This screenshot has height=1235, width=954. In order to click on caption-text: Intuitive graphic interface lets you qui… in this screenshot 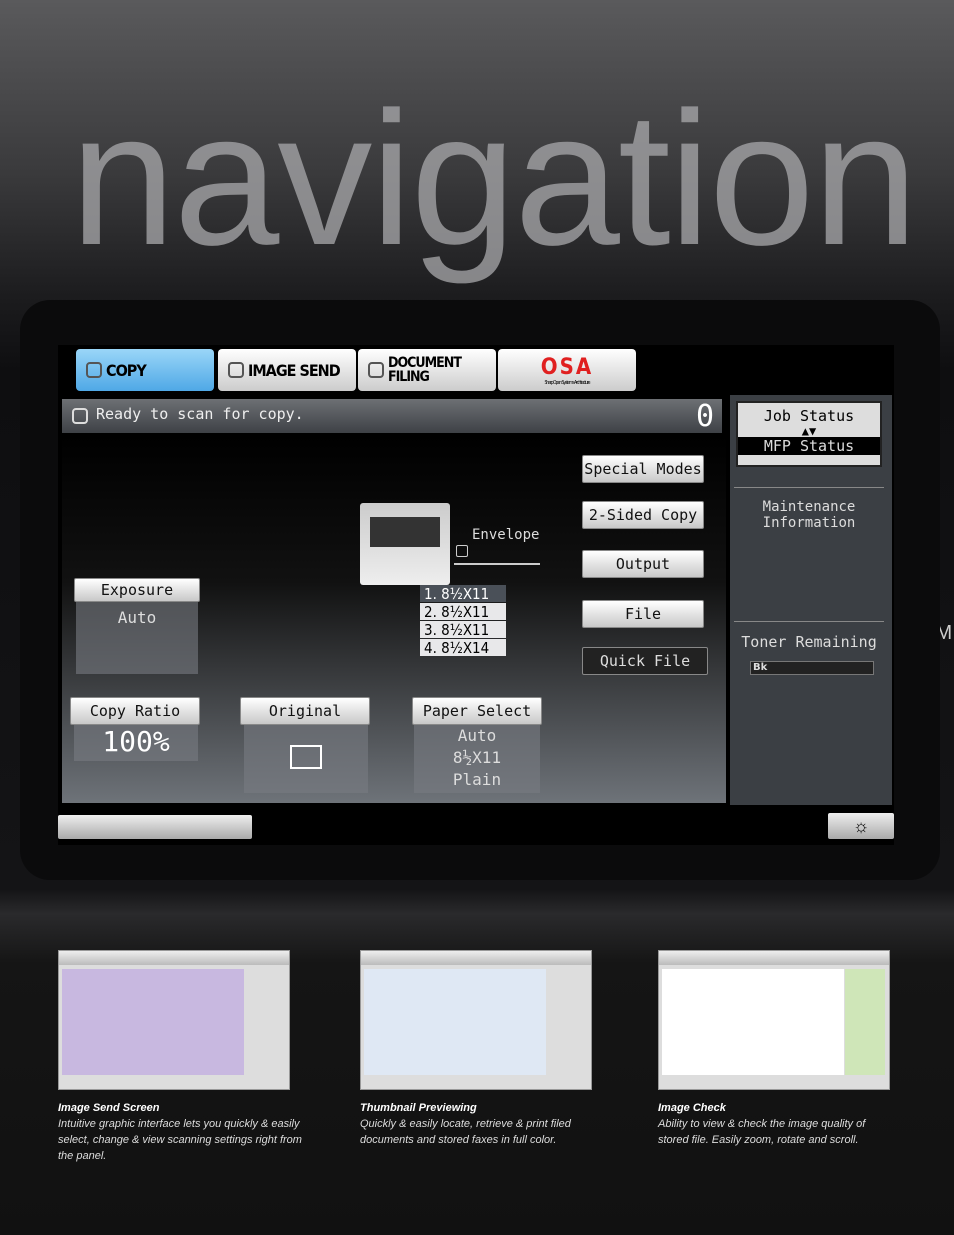, I will do `click(180, 1140)`.